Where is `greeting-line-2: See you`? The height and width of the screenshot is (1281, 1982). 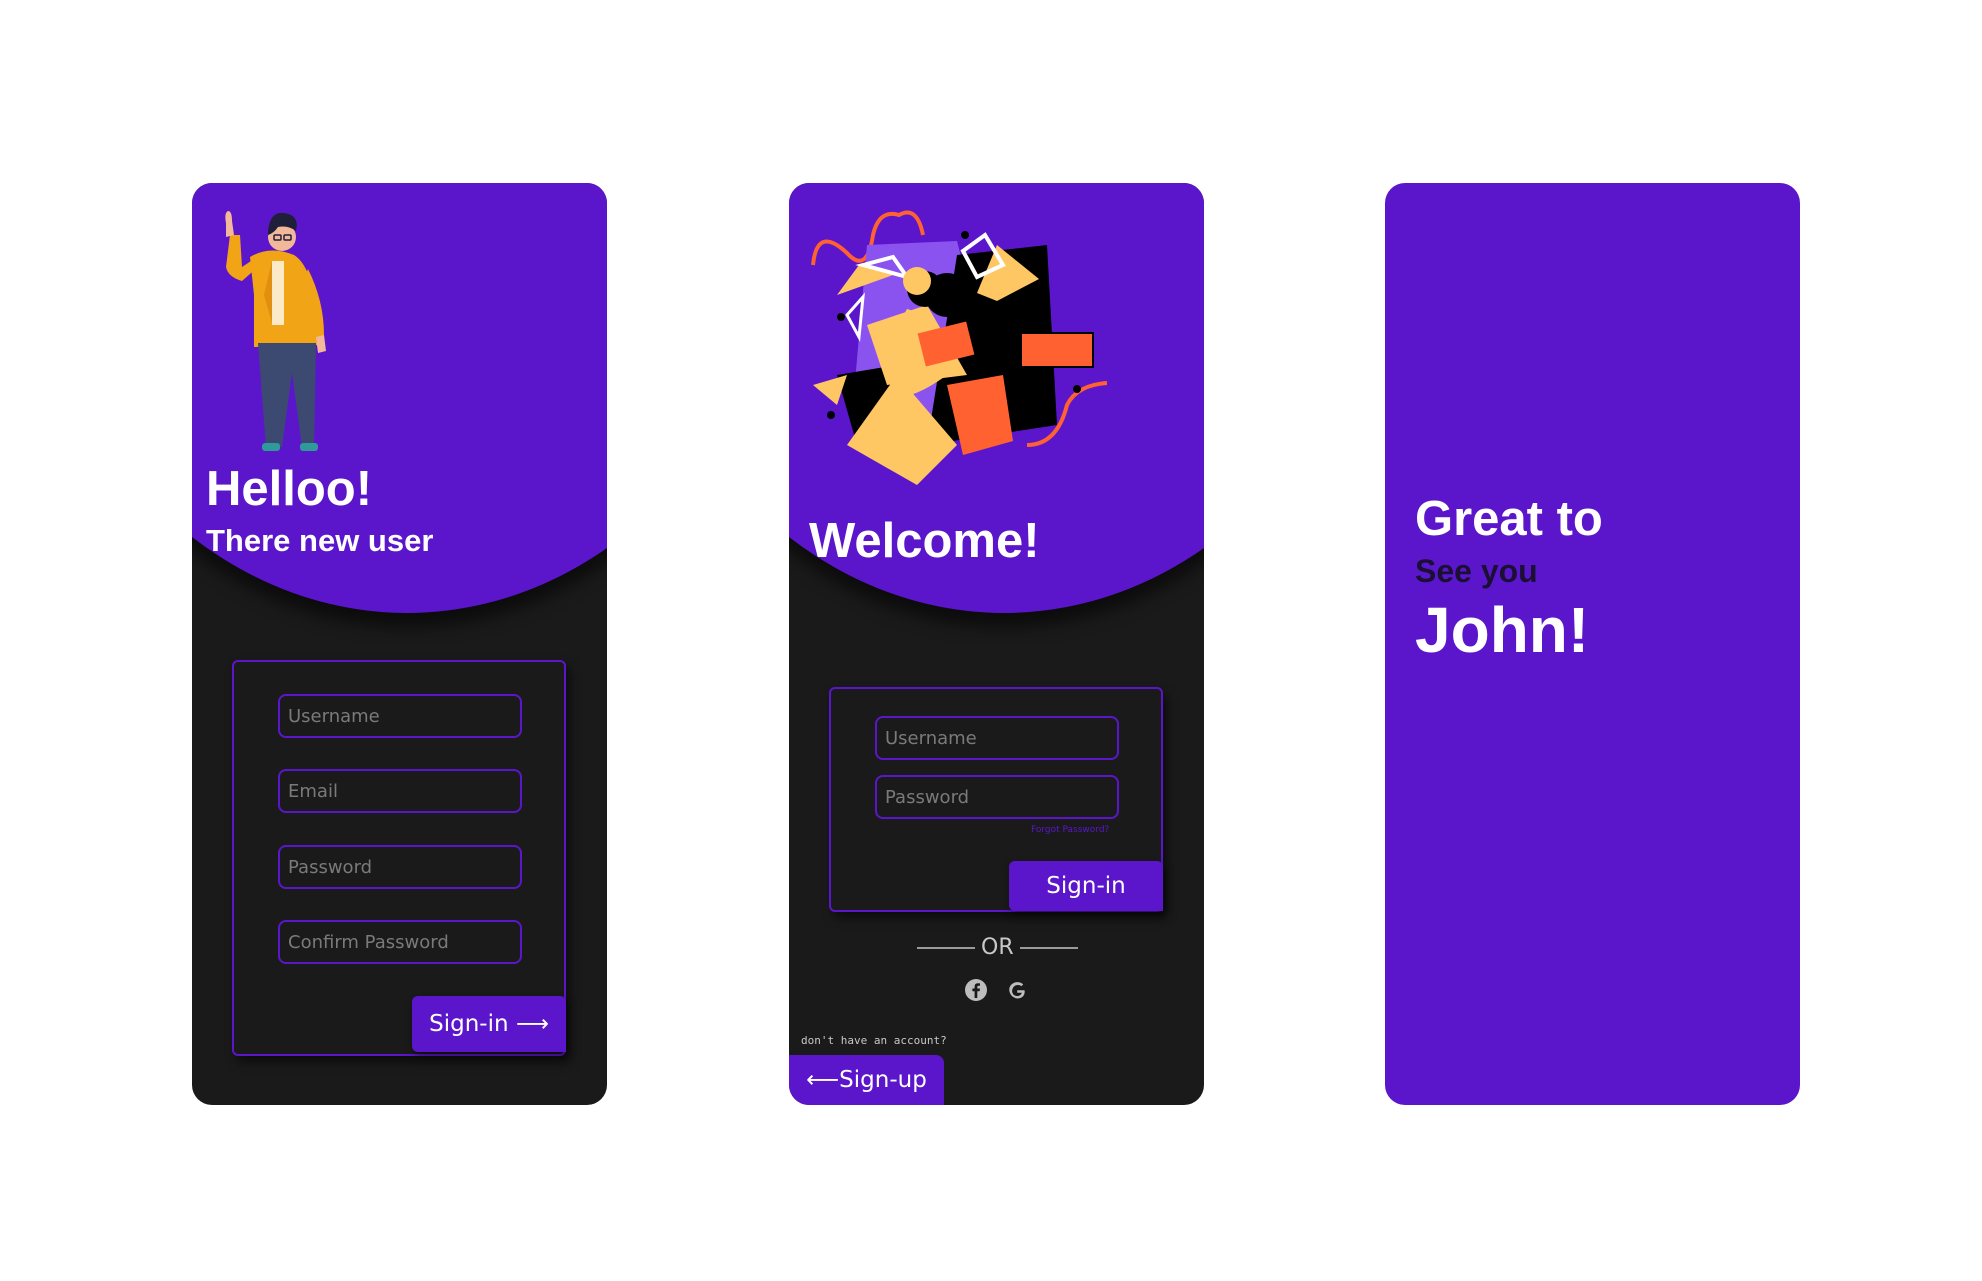 greeting-line-2: See you is located at coordinates (1476, 571).